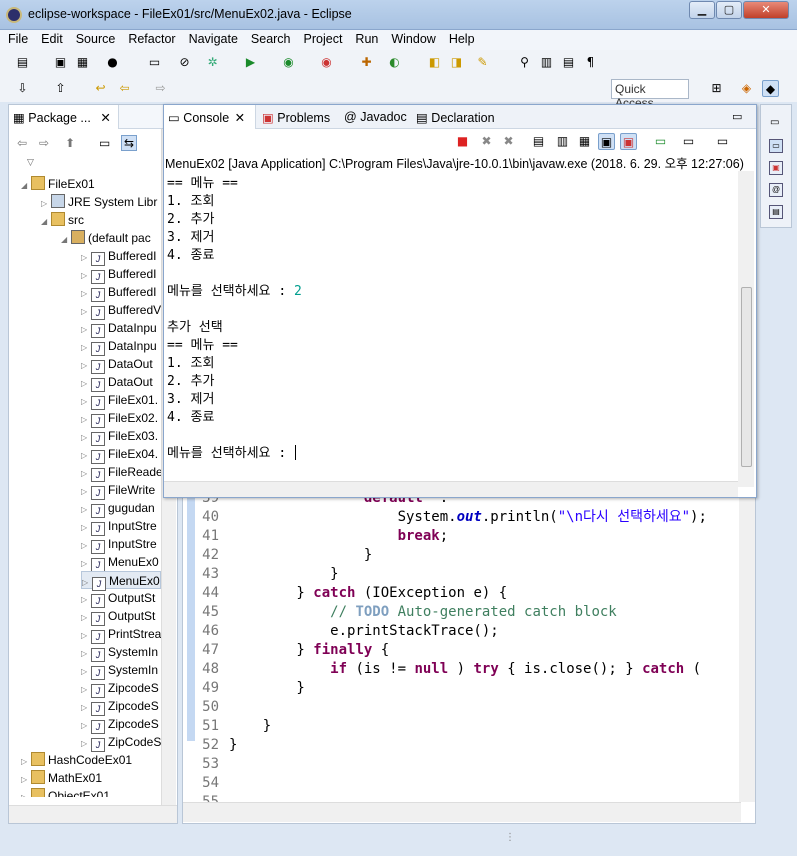 The image size is (797, 856). Describe the element at coordinates (154, 62) in the screenshot. I see `terminal-icon: ▭` at that location.